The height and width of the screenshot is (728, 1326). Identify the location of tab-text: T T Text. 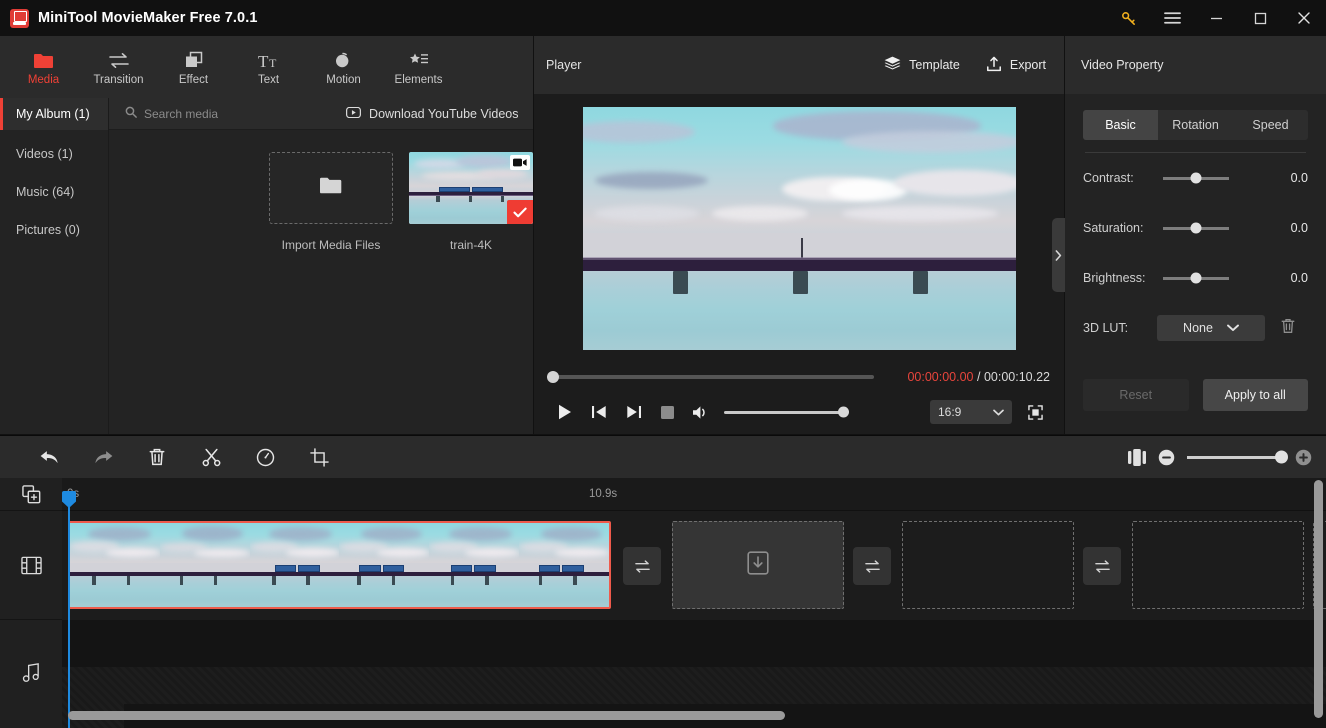
(268, 67).